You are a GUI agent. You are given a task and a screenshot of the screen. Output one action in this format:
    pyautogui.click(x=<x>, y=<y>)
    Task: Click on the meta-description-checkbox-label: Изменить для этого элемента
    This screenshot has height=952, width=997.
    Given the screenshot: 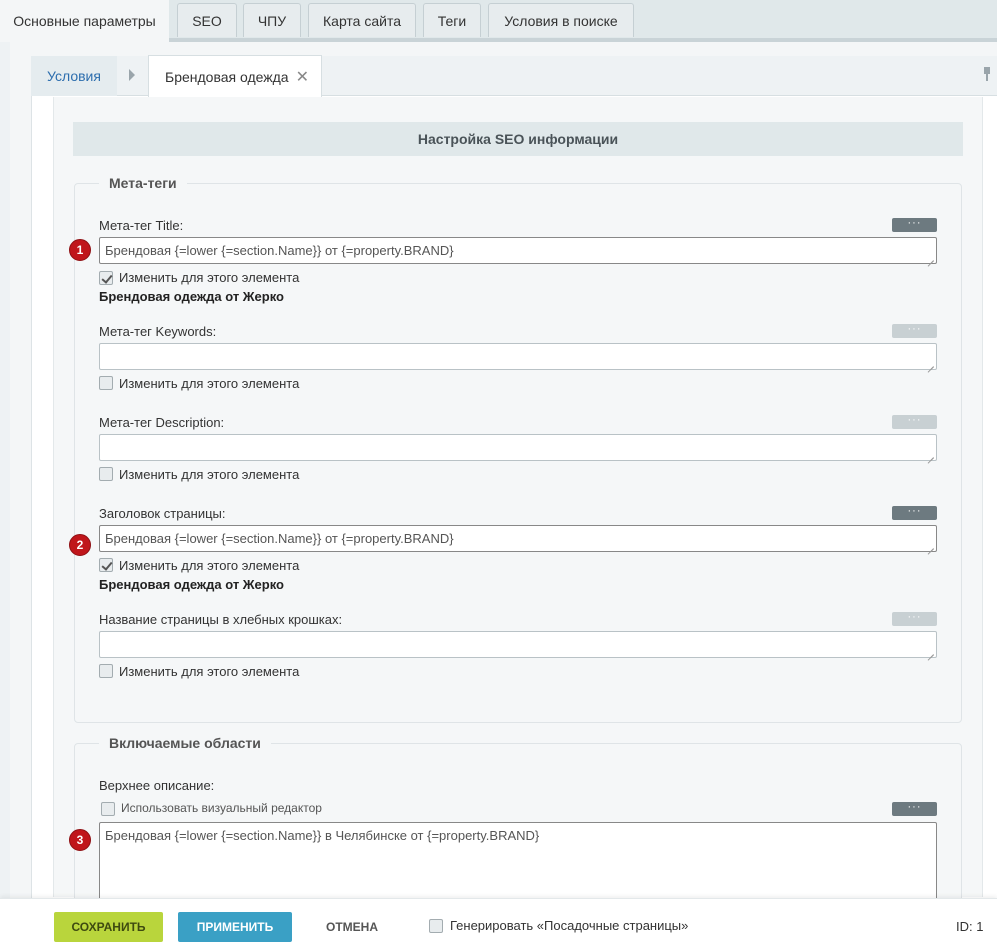 What is the action you would take?
    pyautogui.click(x=209, y=474)
    